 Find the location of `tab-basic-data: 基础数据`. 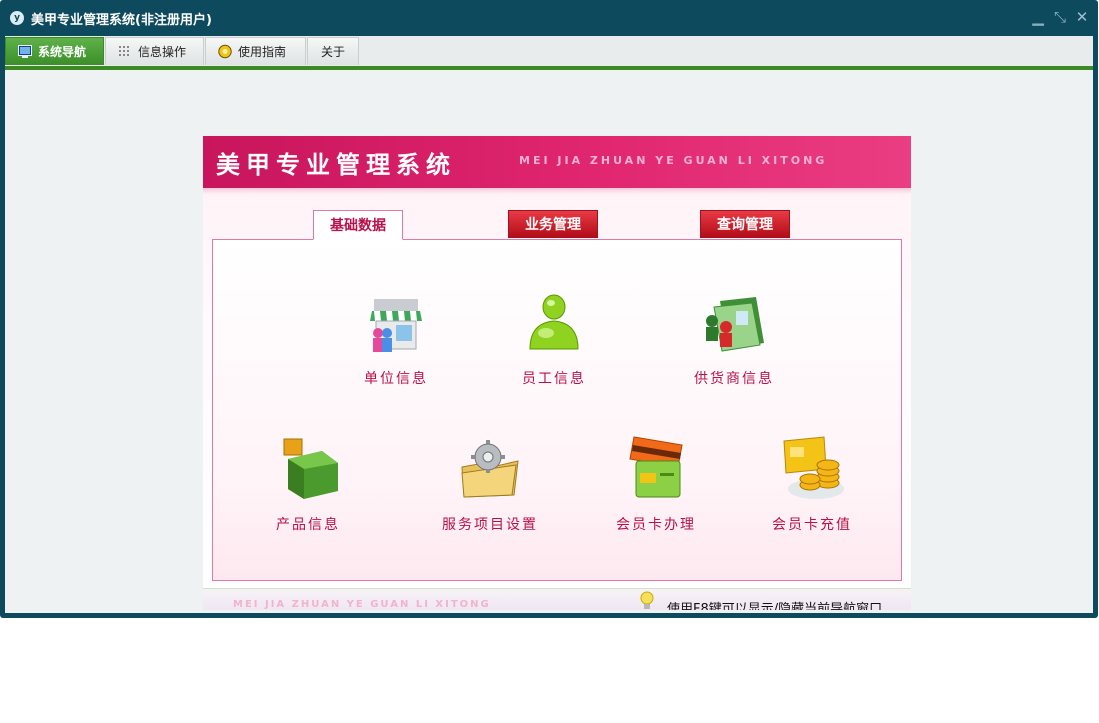

tab-basic-data: 基础数据 is located at coordinates (358, 225).